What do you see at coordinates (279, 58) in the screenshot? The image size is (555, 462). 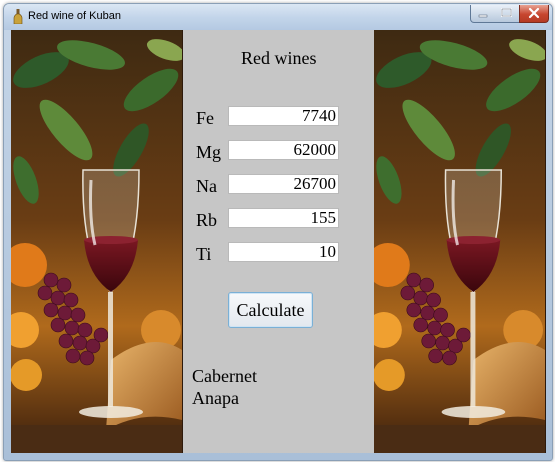 I see `form-heading: Red wines` at bounding box center [279, 58].